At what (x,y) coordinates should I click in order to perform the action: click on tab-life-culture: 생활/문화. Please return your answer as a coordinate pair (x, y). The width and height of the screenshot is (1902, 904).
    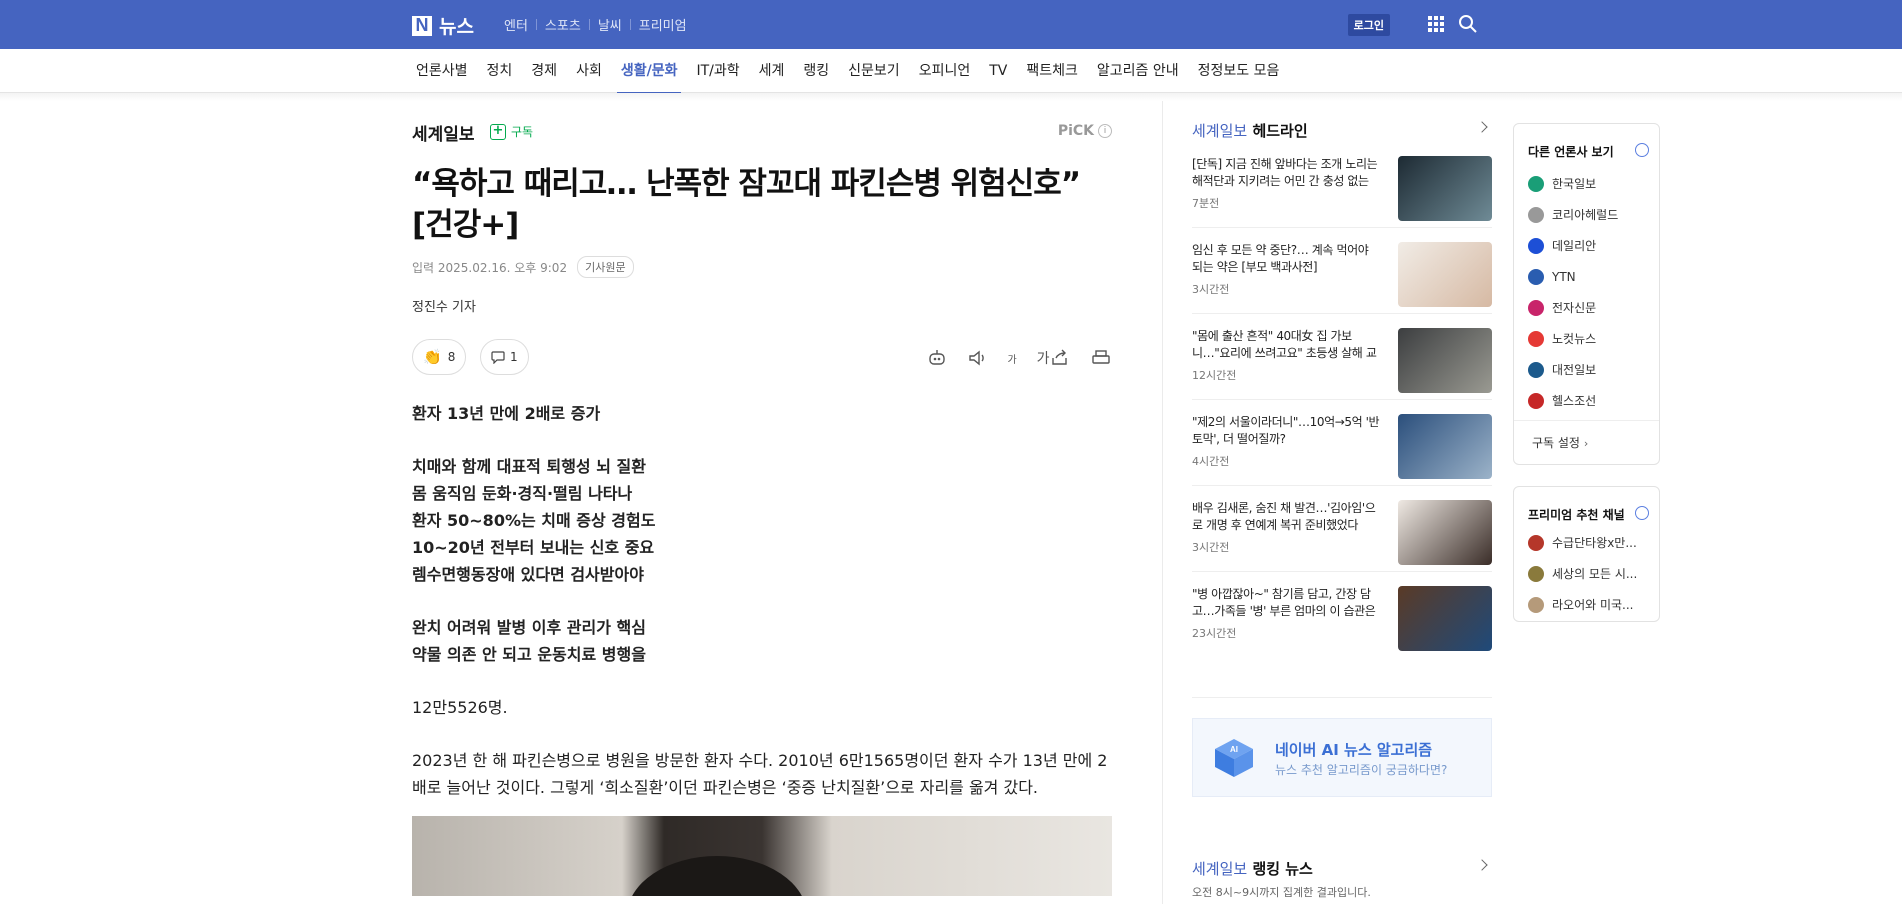
    Looking at the image, I should click on (649, 71).